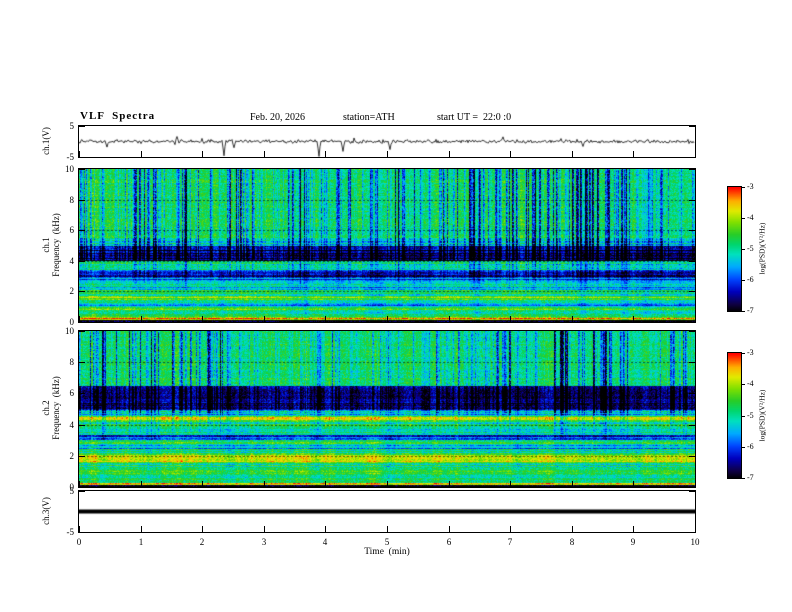 This screenshot has height=612, width=792. I want to click on x-tick-label: 2, so click(202, 542).